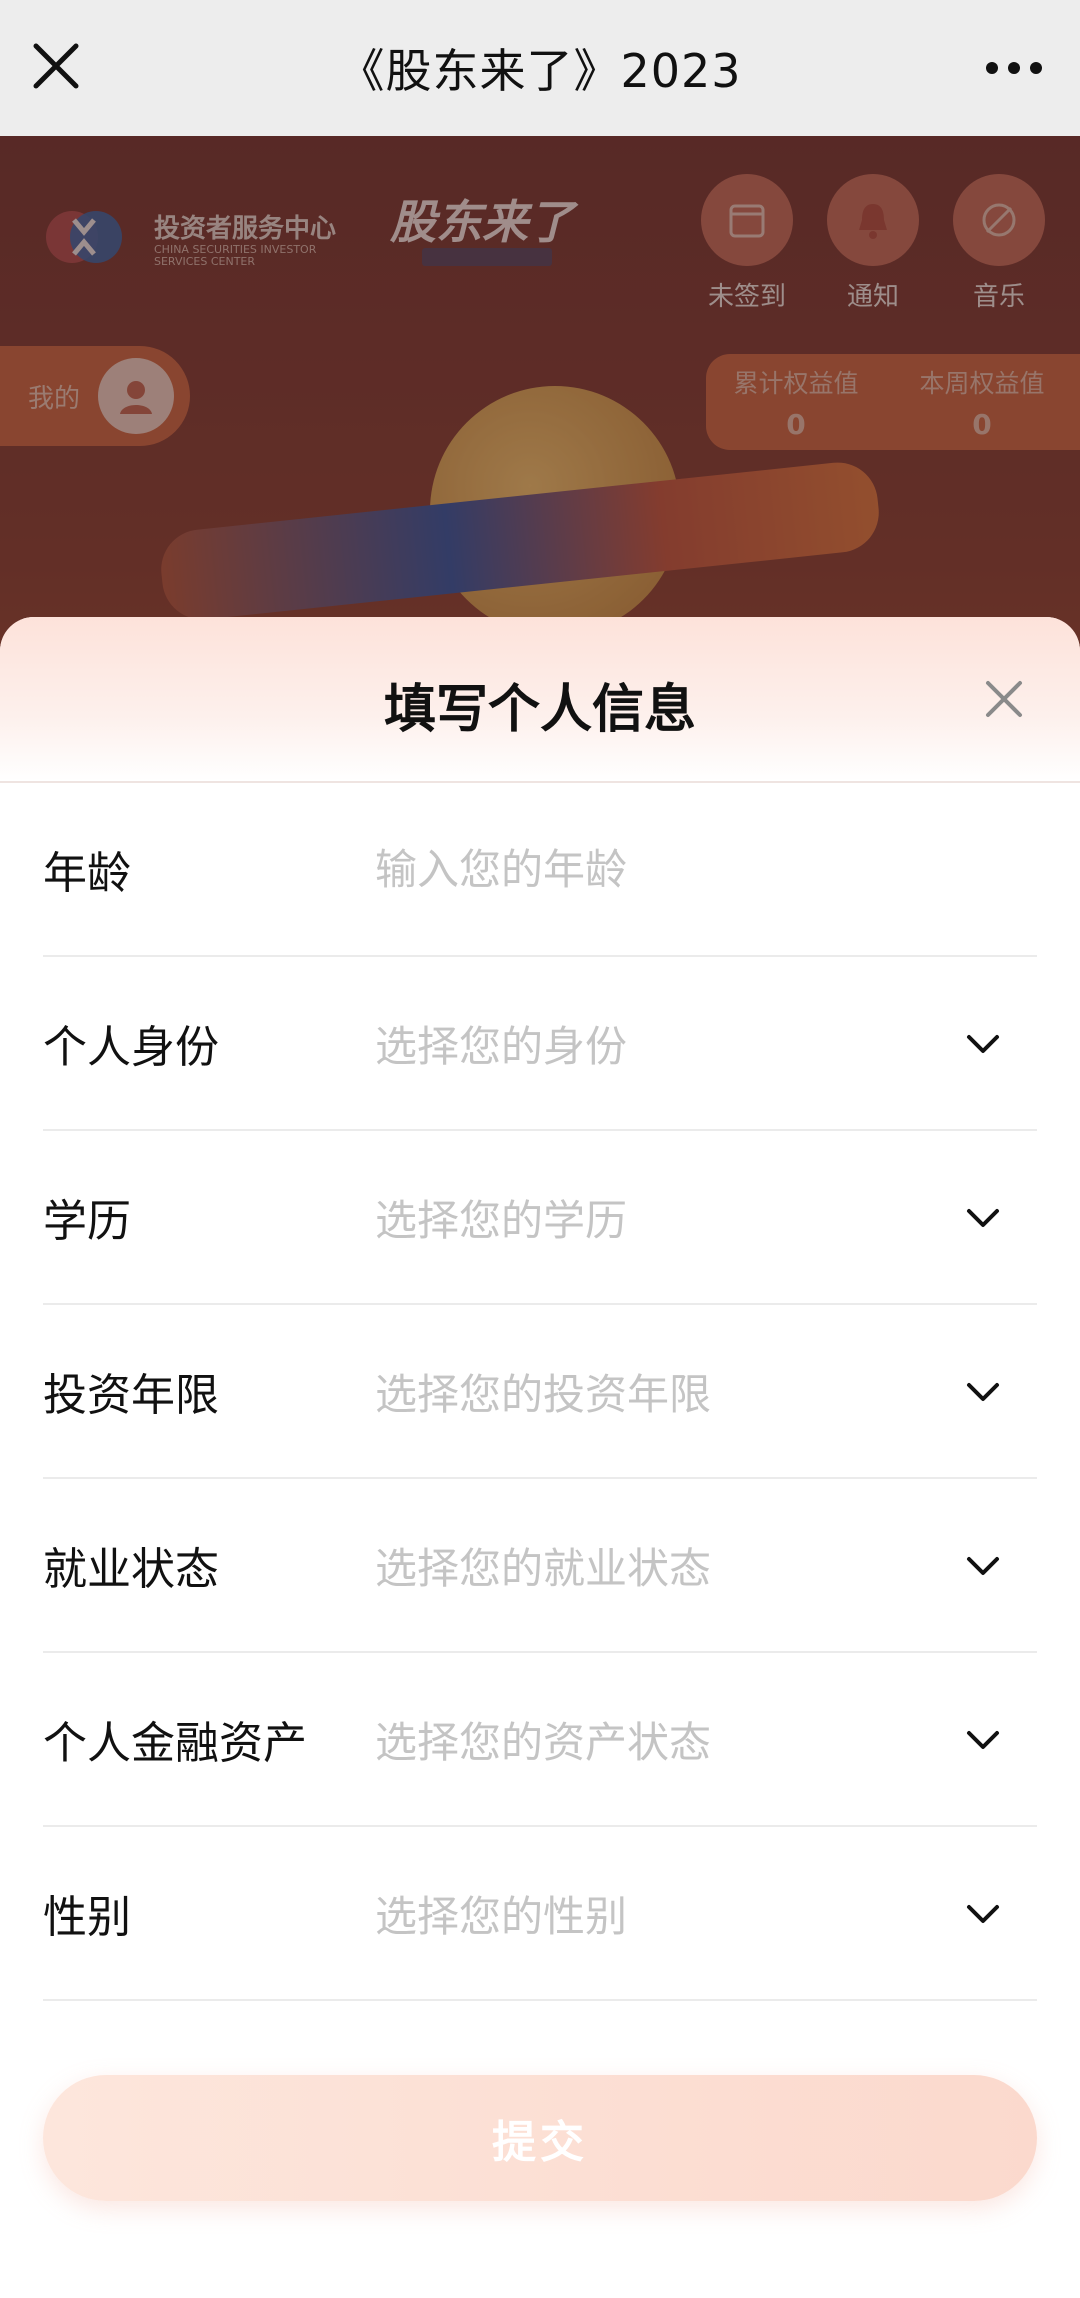  Describe the element at coordinates (706, 869) in the screenshot. I see `age-input` at that location.